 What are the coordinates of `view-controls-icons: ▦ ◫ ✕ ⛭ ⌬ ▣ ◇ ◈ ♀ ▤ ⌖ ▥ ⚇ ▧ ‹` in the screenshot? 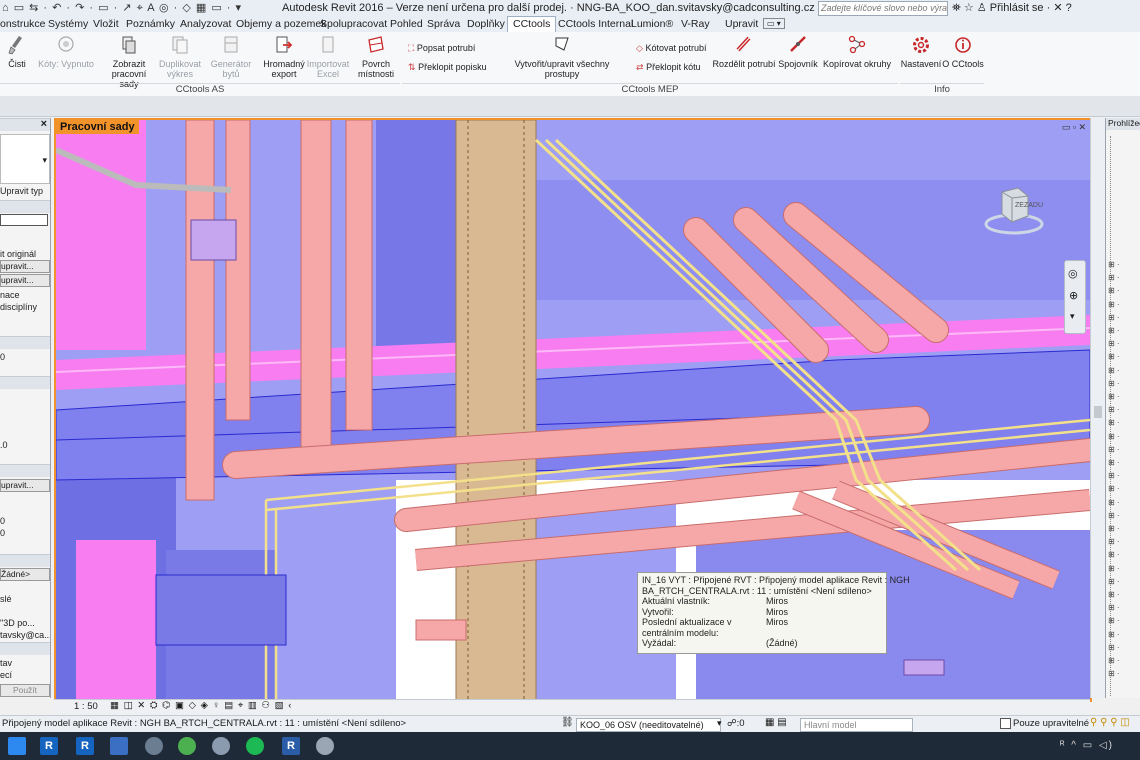 It's located at (201, 705).